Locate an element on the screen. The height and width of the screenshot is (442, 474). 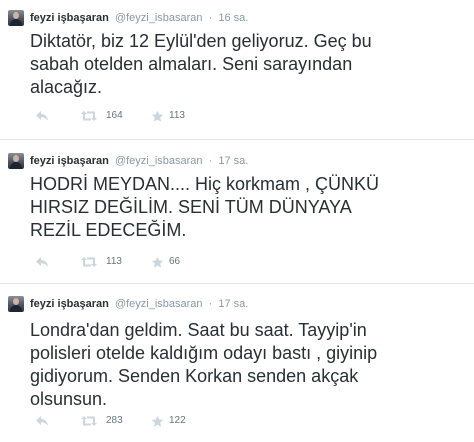
retweet-button: 113 is located at coordinates (101, 262).